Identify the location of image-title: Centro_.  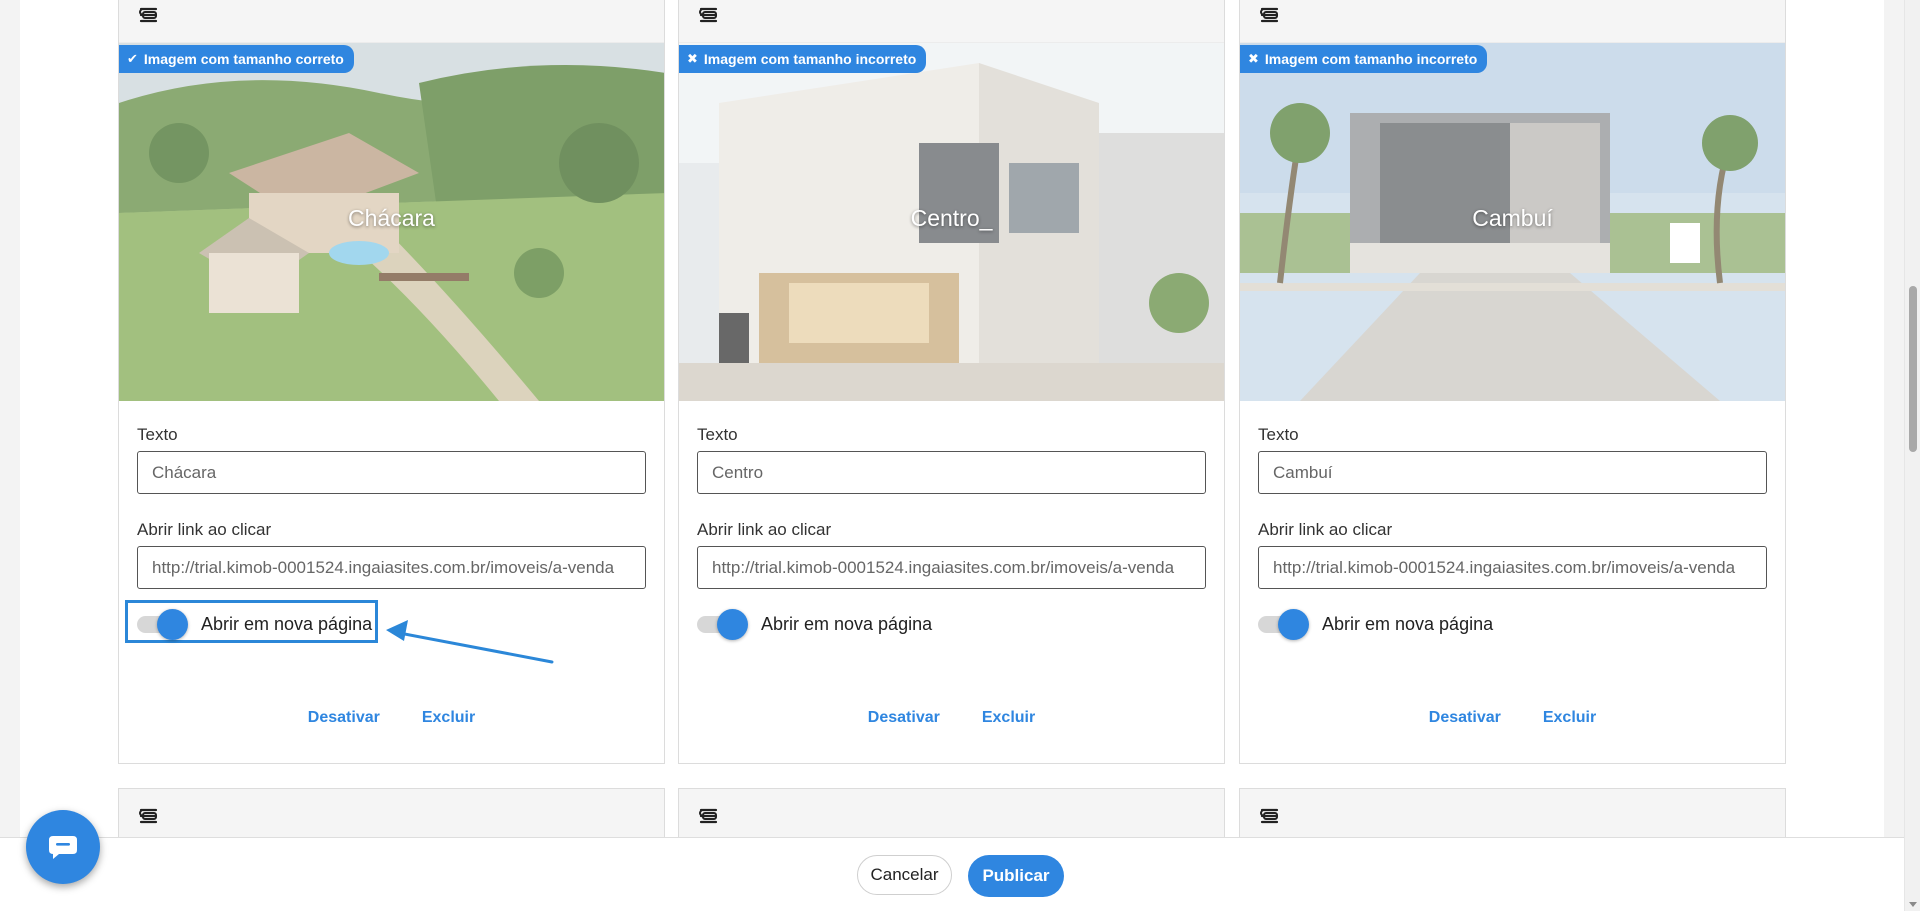
(951, 218).